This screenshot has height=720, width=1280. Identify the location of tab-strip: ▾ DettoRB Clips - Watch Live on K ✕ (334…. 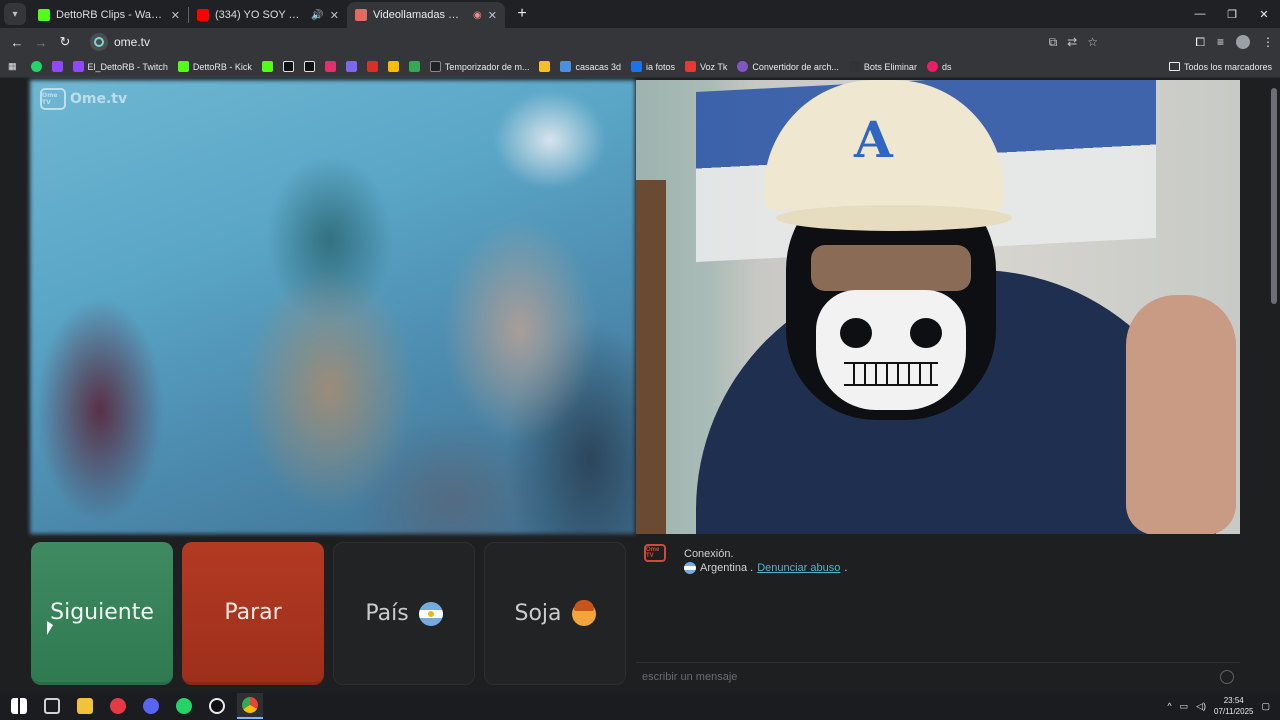
(640, 14).